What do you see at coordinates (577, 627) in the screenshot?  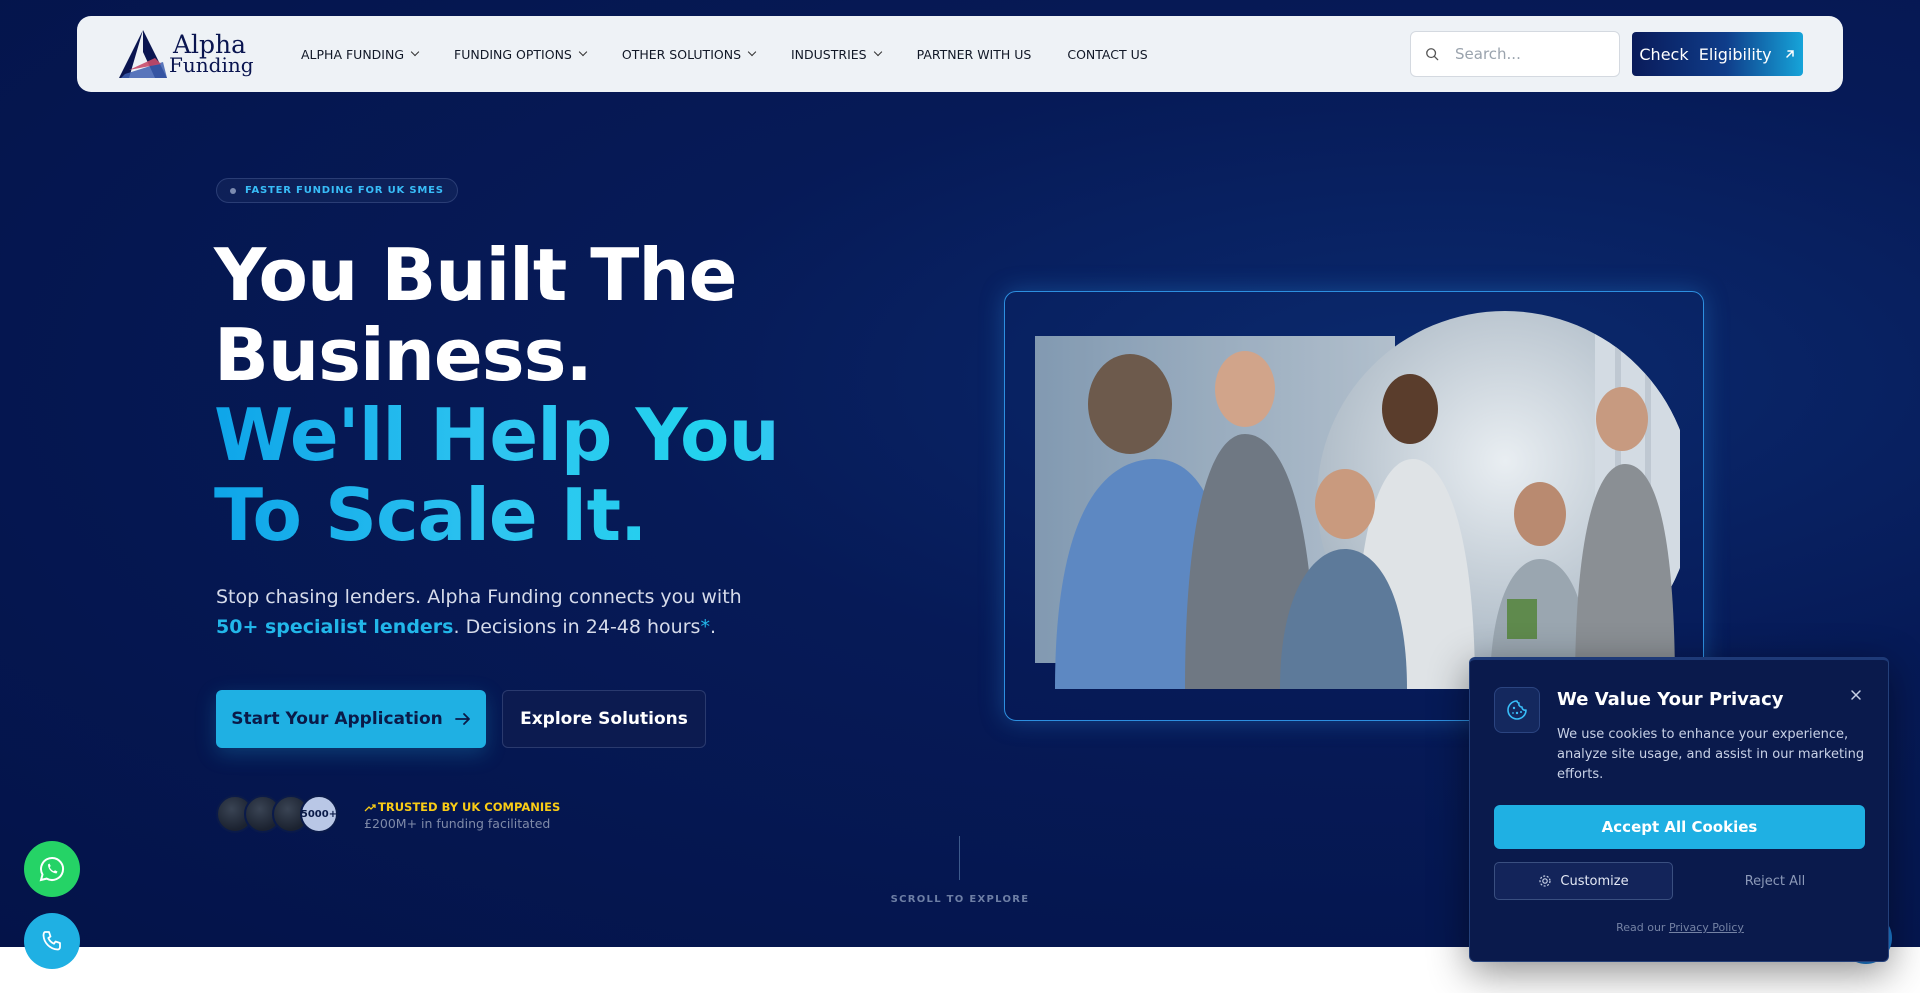 I see `sub-text-2: . Decisions in 24-48 hours` at bounding box center [577, 627].